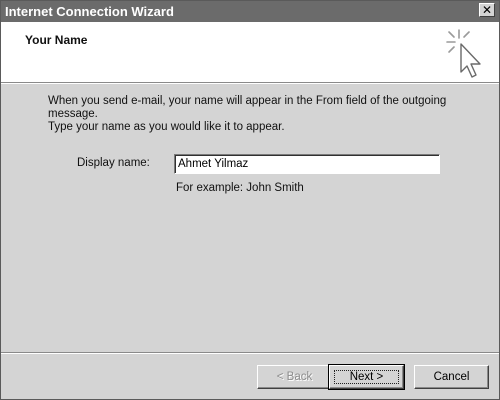  Describe the element at coordinates (307, 164) in the screenshot. I see `display-name-input` at that location.